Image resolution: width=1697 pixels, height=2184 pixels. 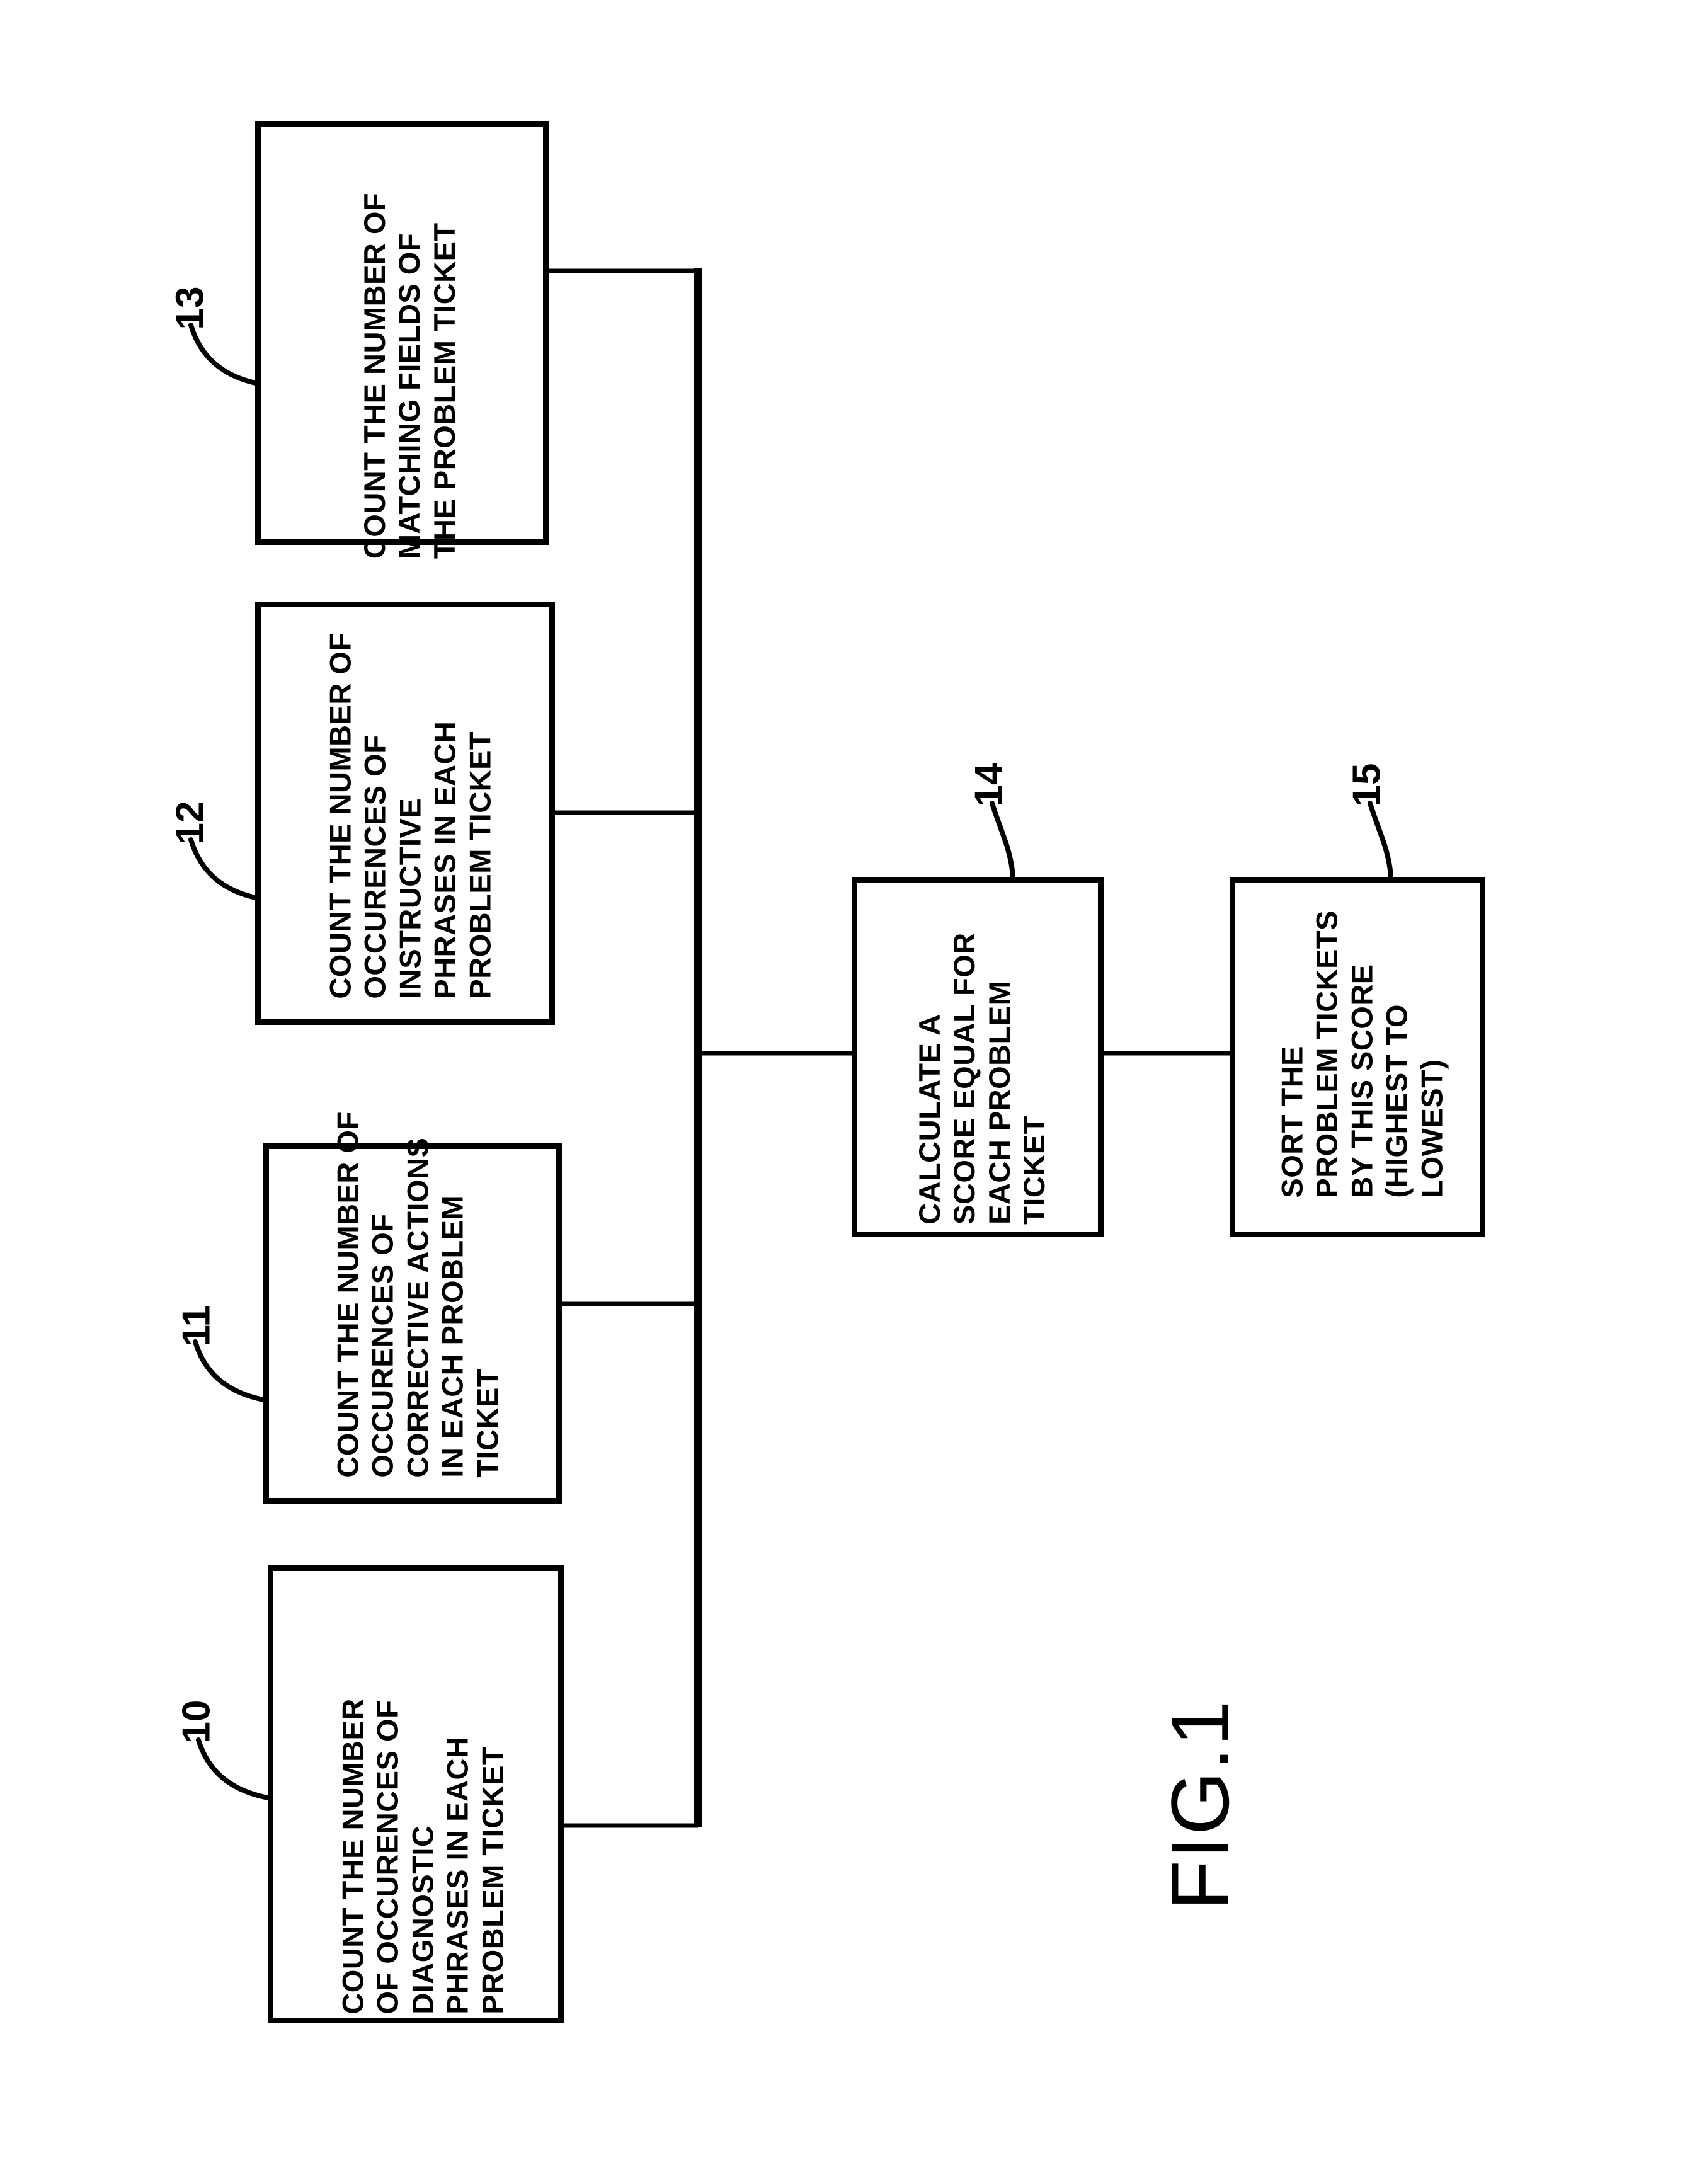 What do you see at coordinates (989, 785) in the screenshot?
I see `reference-numeral-14: 14` at bounding box center [989, 785].